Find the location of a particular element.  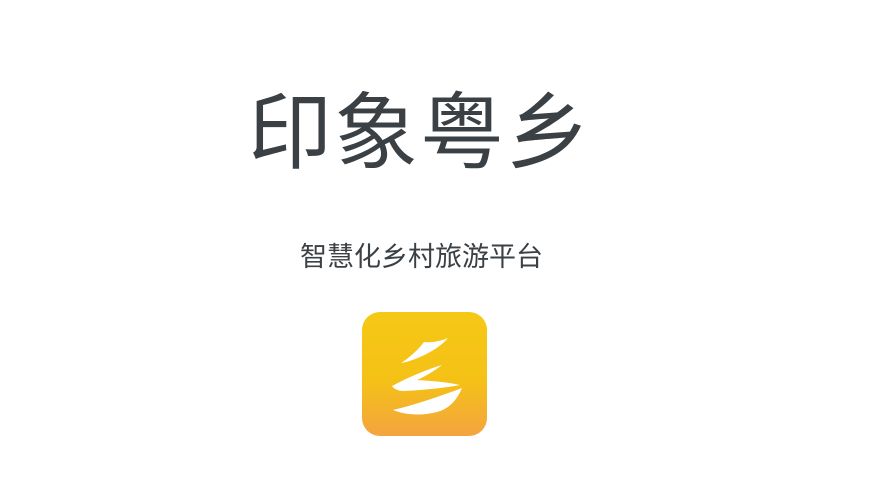

app-title: 印象粤乡 is located at coordinates (420, 133).